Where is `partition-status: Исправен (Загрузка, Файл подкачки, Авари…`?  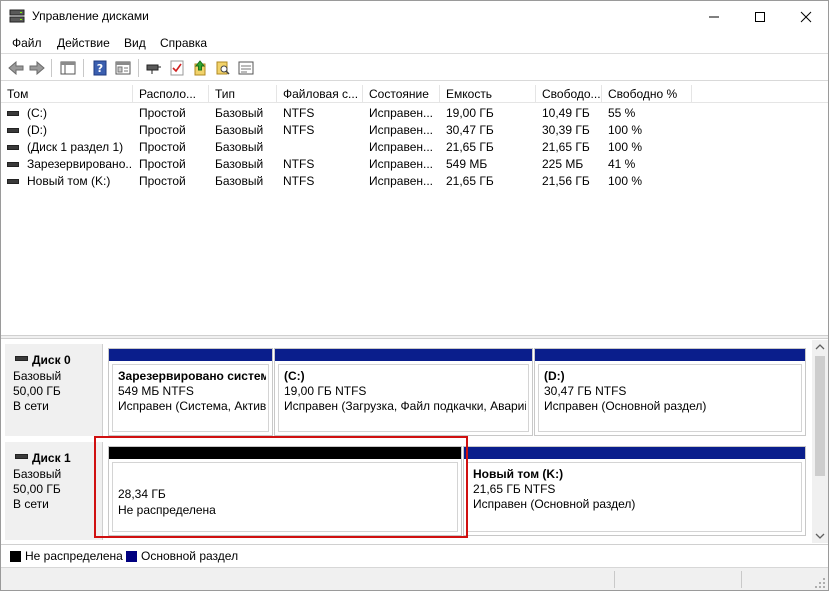
partition-status: Исправен (Загрузка, Файл подкачки, Авари… is located at coordinates (405, 406).